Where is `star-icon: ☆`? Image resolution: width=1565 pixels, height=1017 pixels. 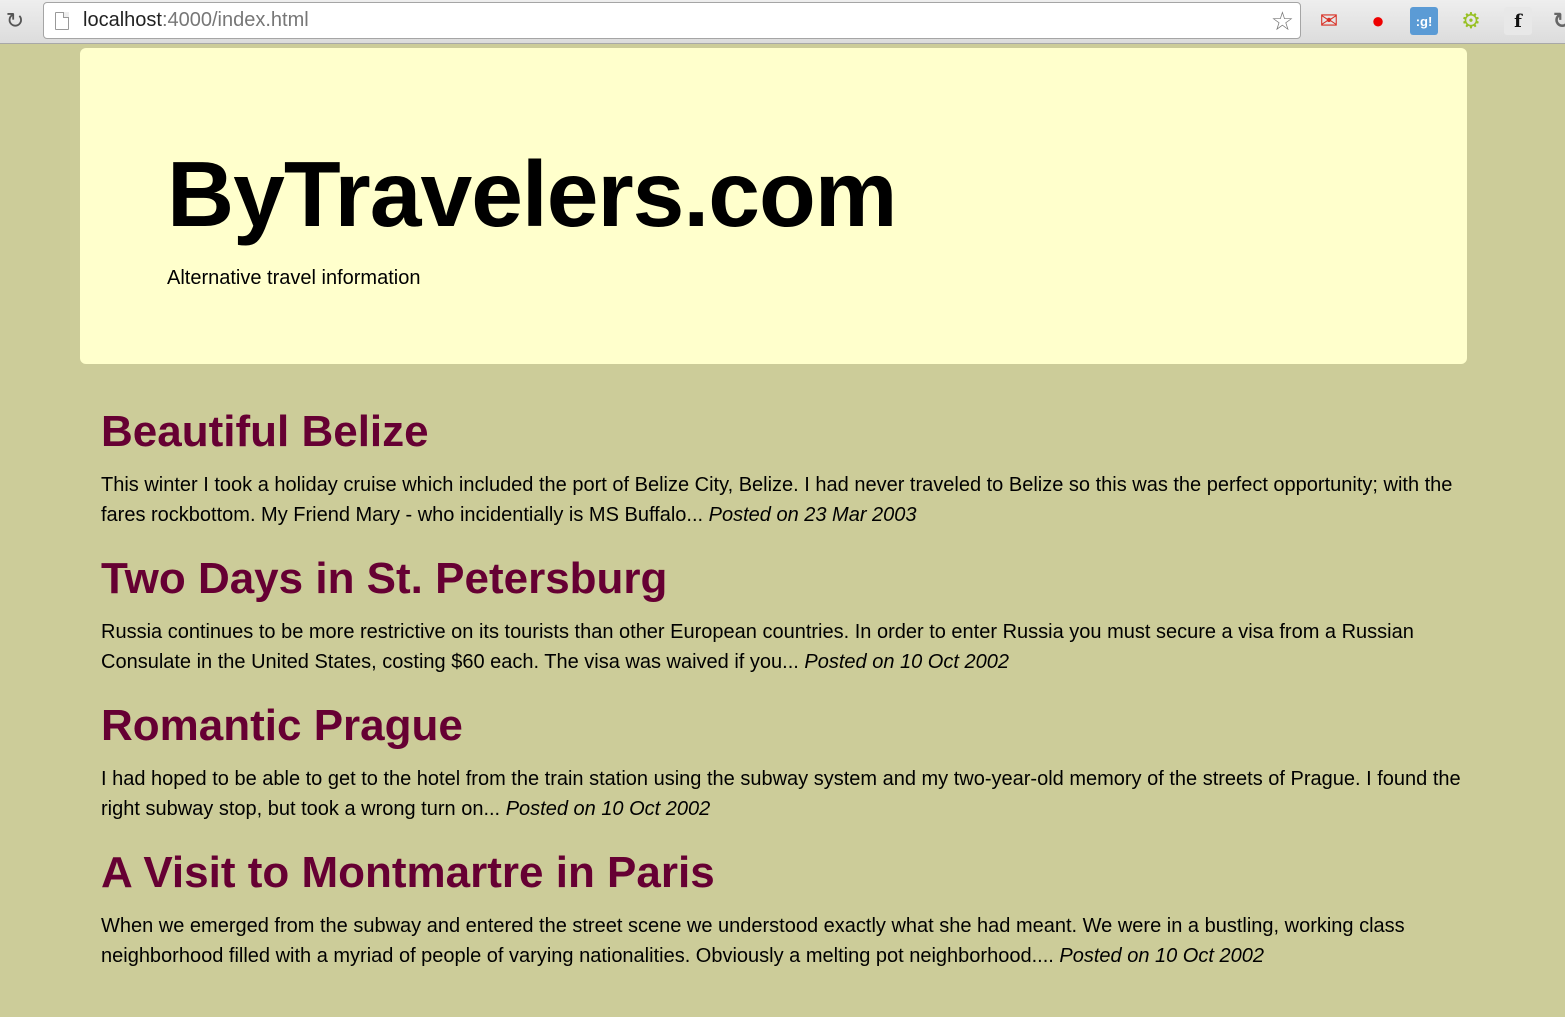
star-icon: ☆ is located at coordinates (1282, 21).